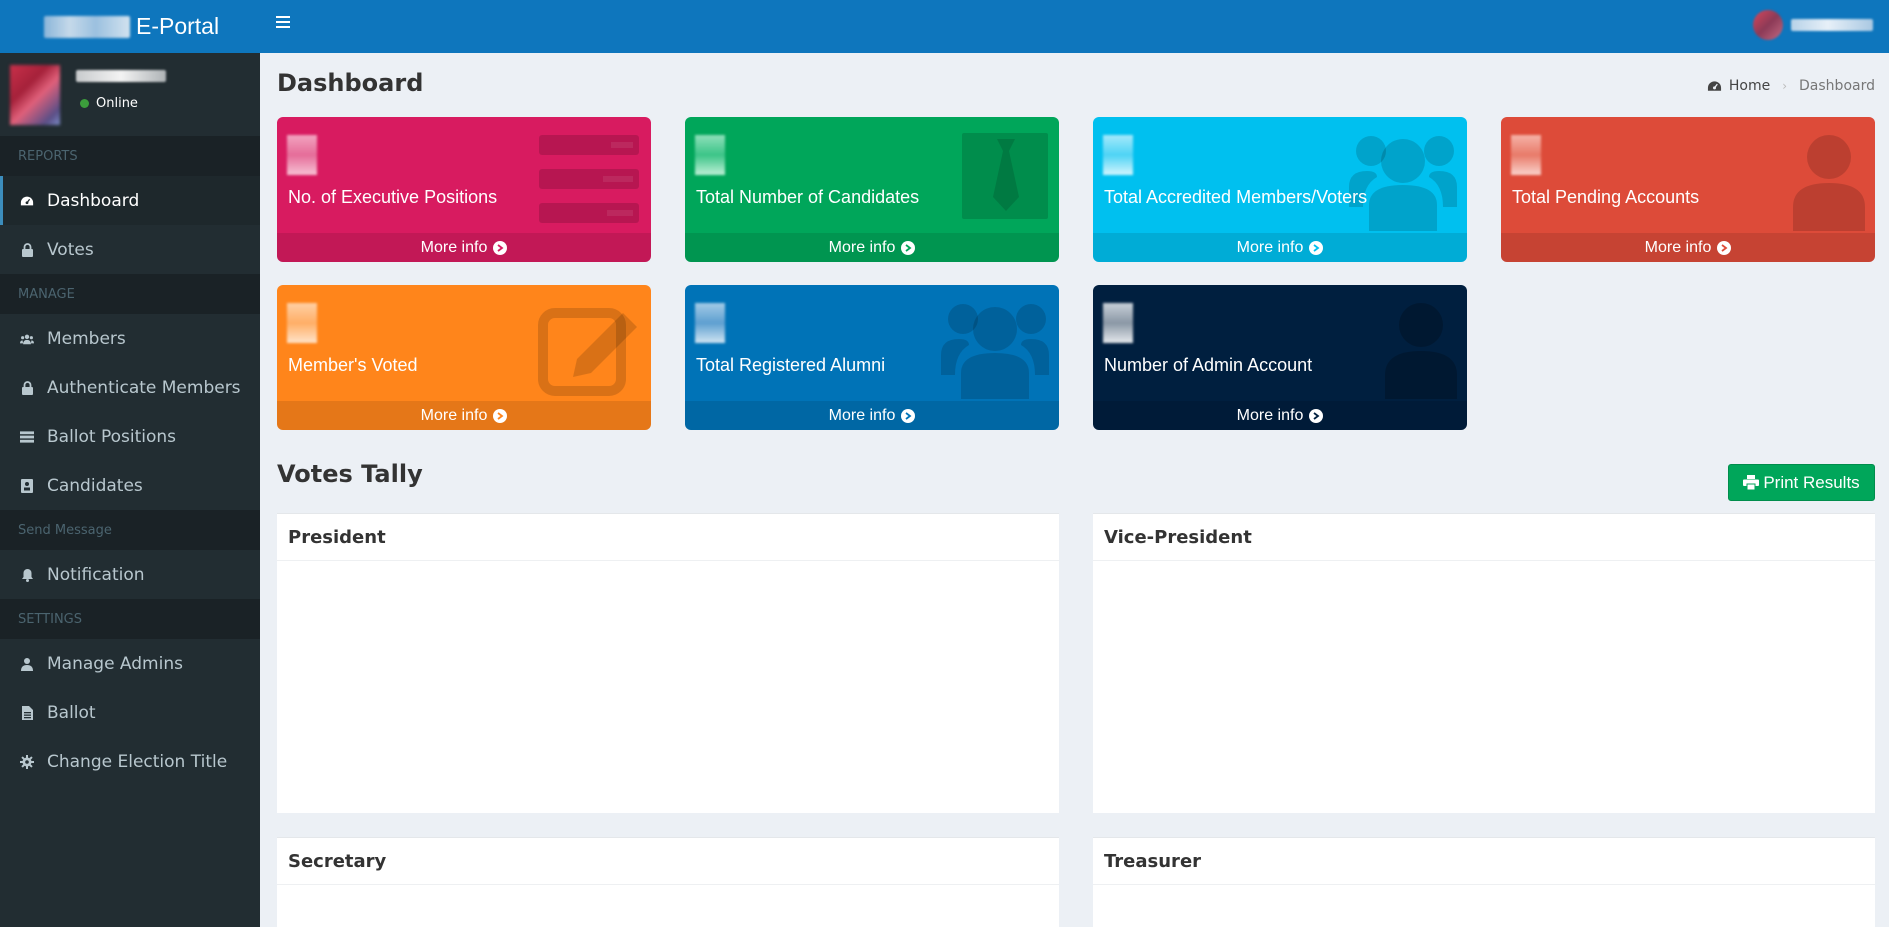  What do you see at coordinates (668, 861) in the screenshot?
I see `panel-title: Secretary` at bounding box center [668, 861].